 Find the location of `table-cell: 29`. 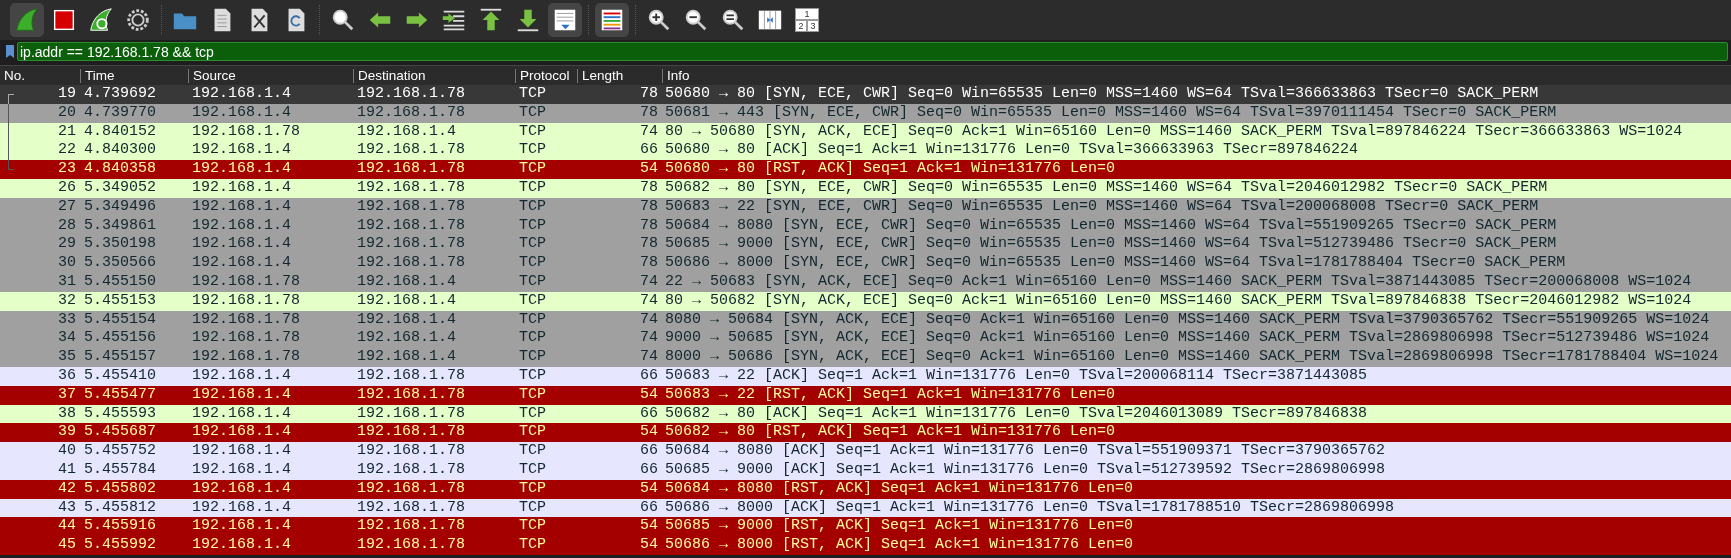

table-cell: 29 is located at coordinates (67, 245).